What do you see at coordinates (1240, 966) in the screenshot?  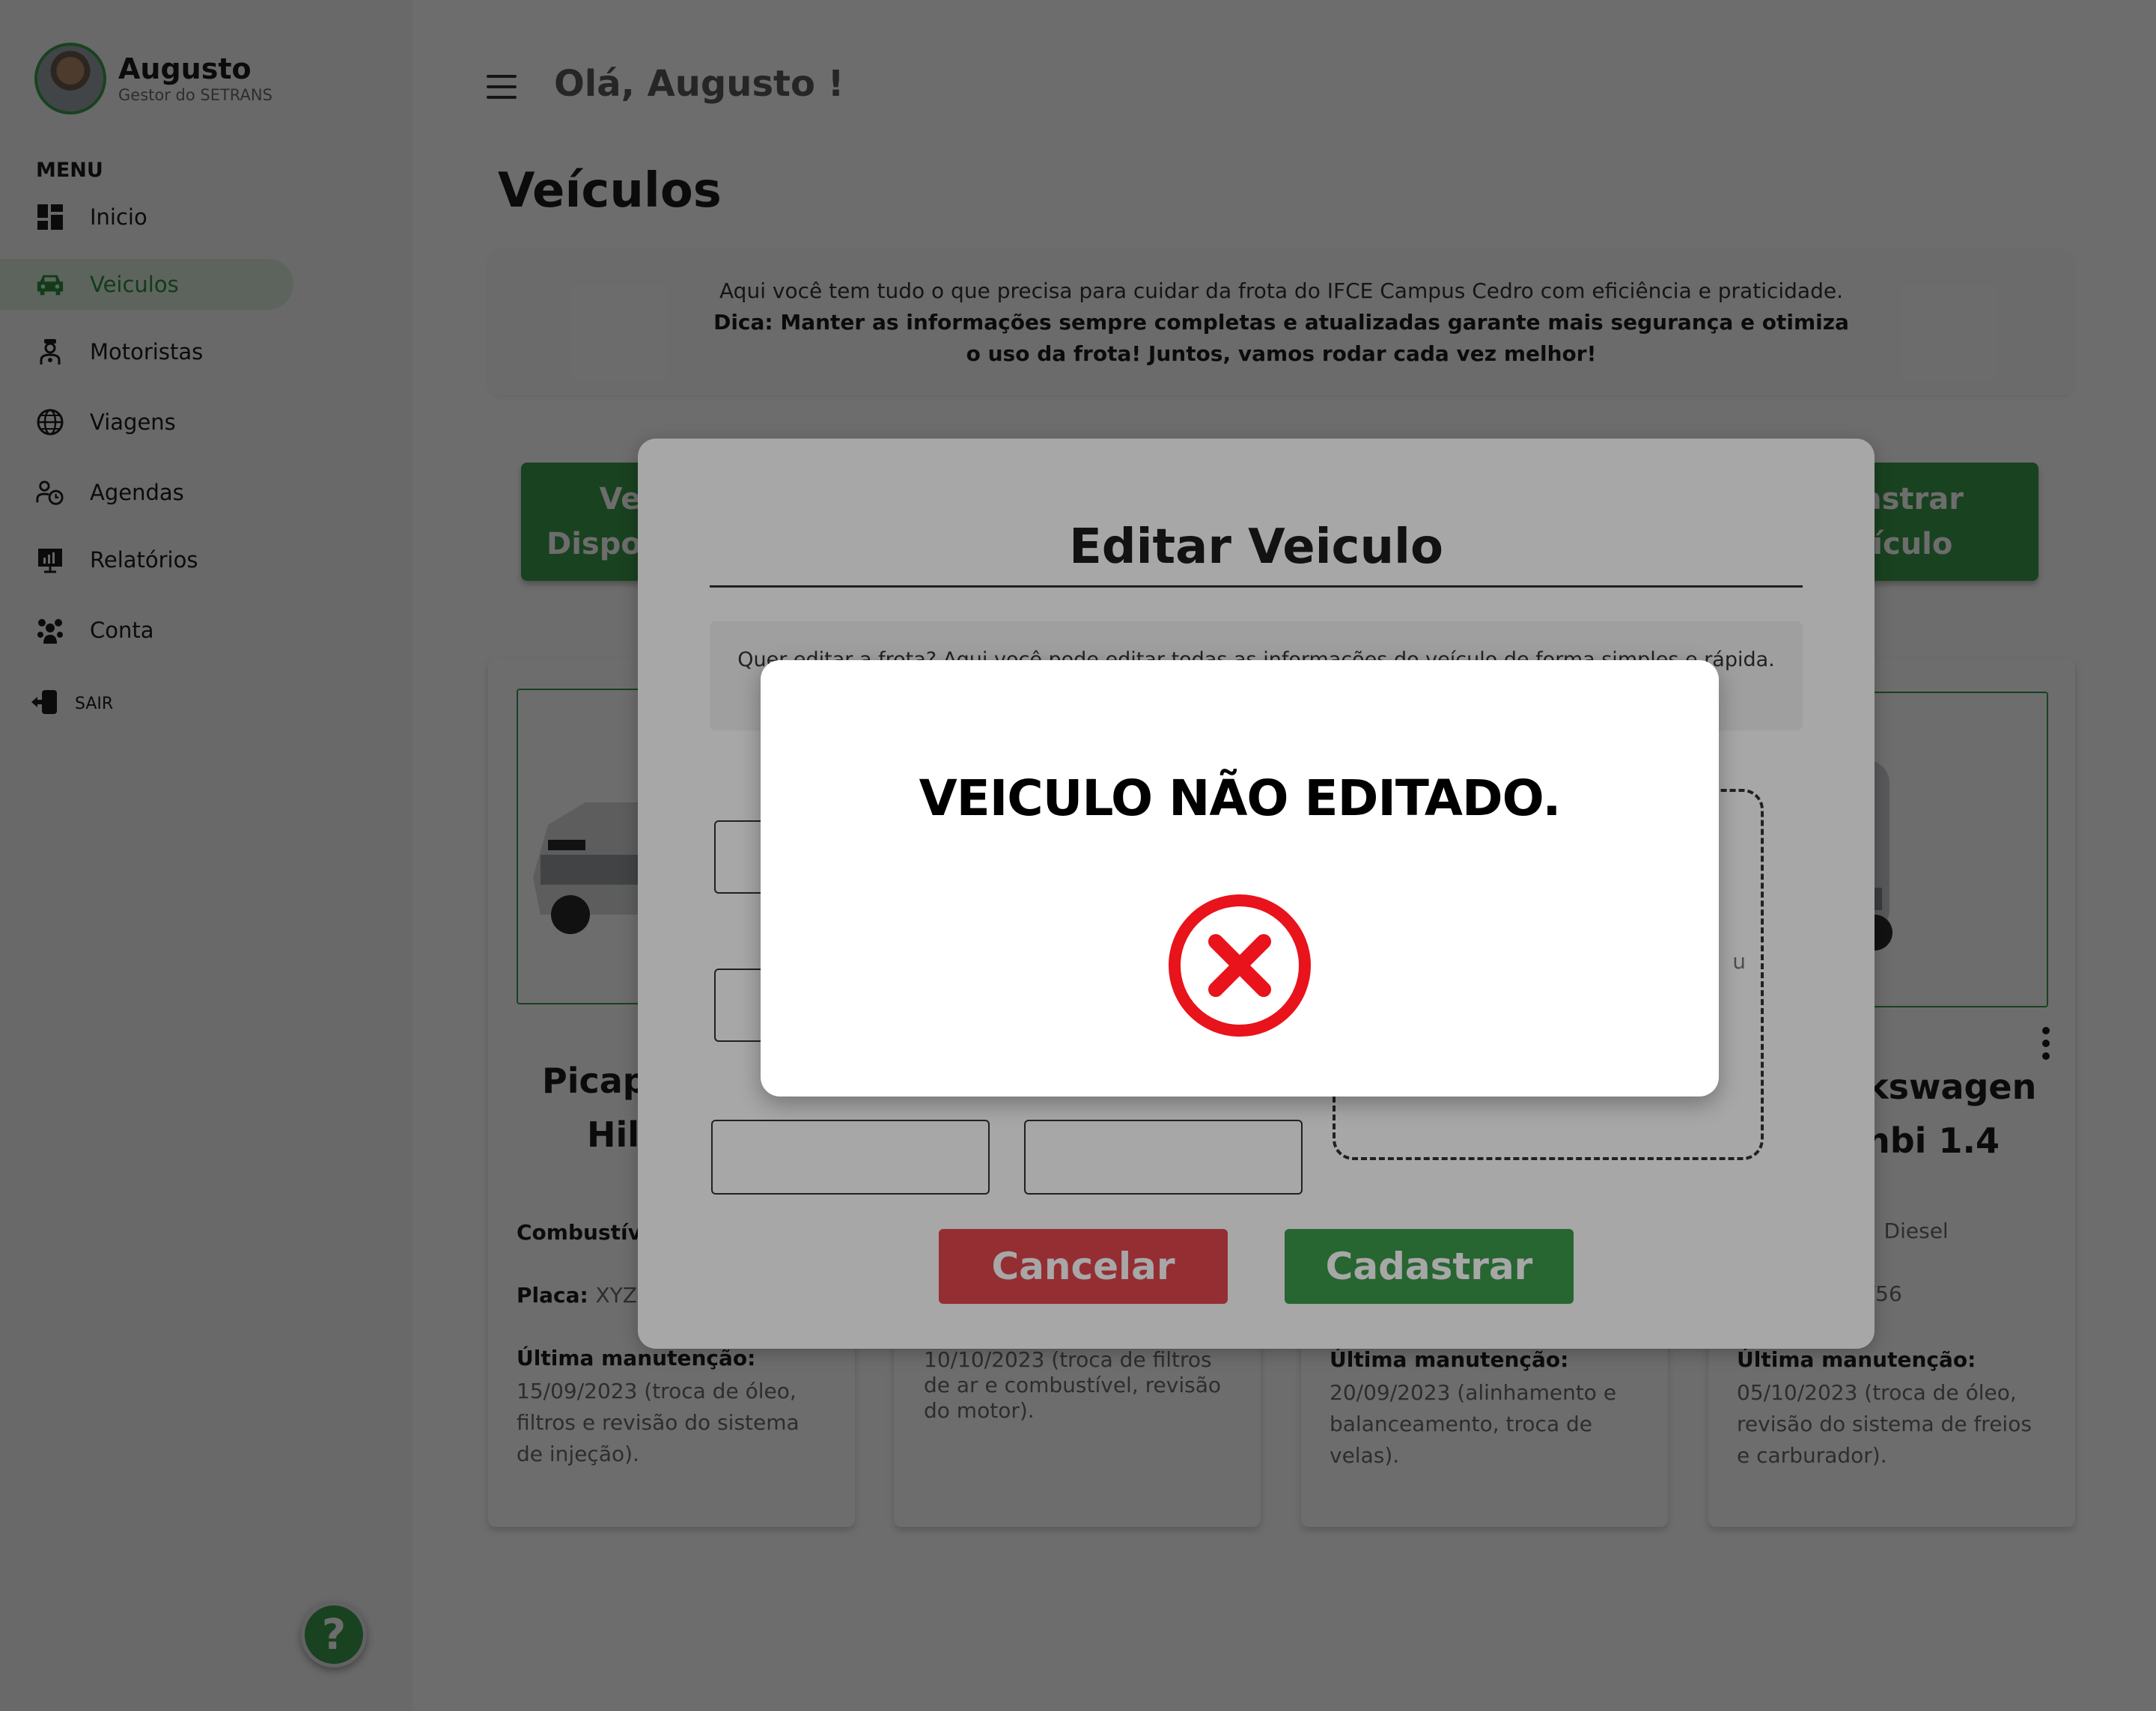 I see `error-x-icon` at bounding box center [1240, 966].